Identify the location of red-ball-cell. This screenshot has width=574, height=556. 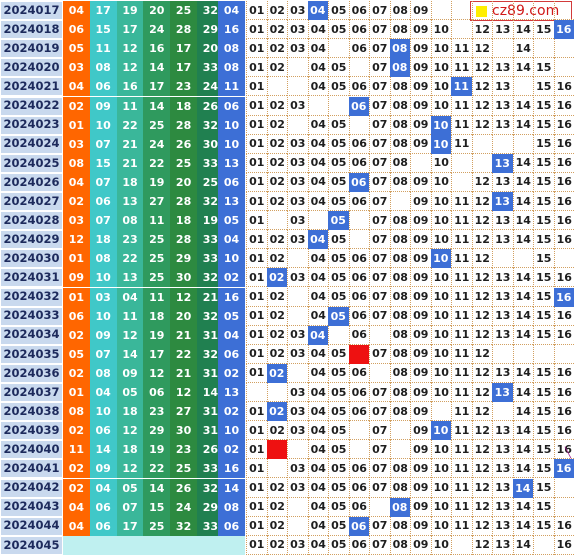
(183, 545).